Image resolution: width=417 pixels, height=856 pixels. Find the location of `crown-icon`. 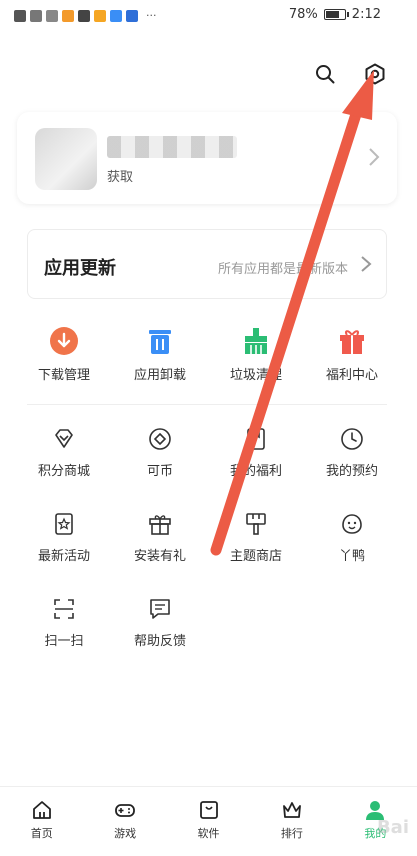

crown-icon is located at coordinates (292, 810).